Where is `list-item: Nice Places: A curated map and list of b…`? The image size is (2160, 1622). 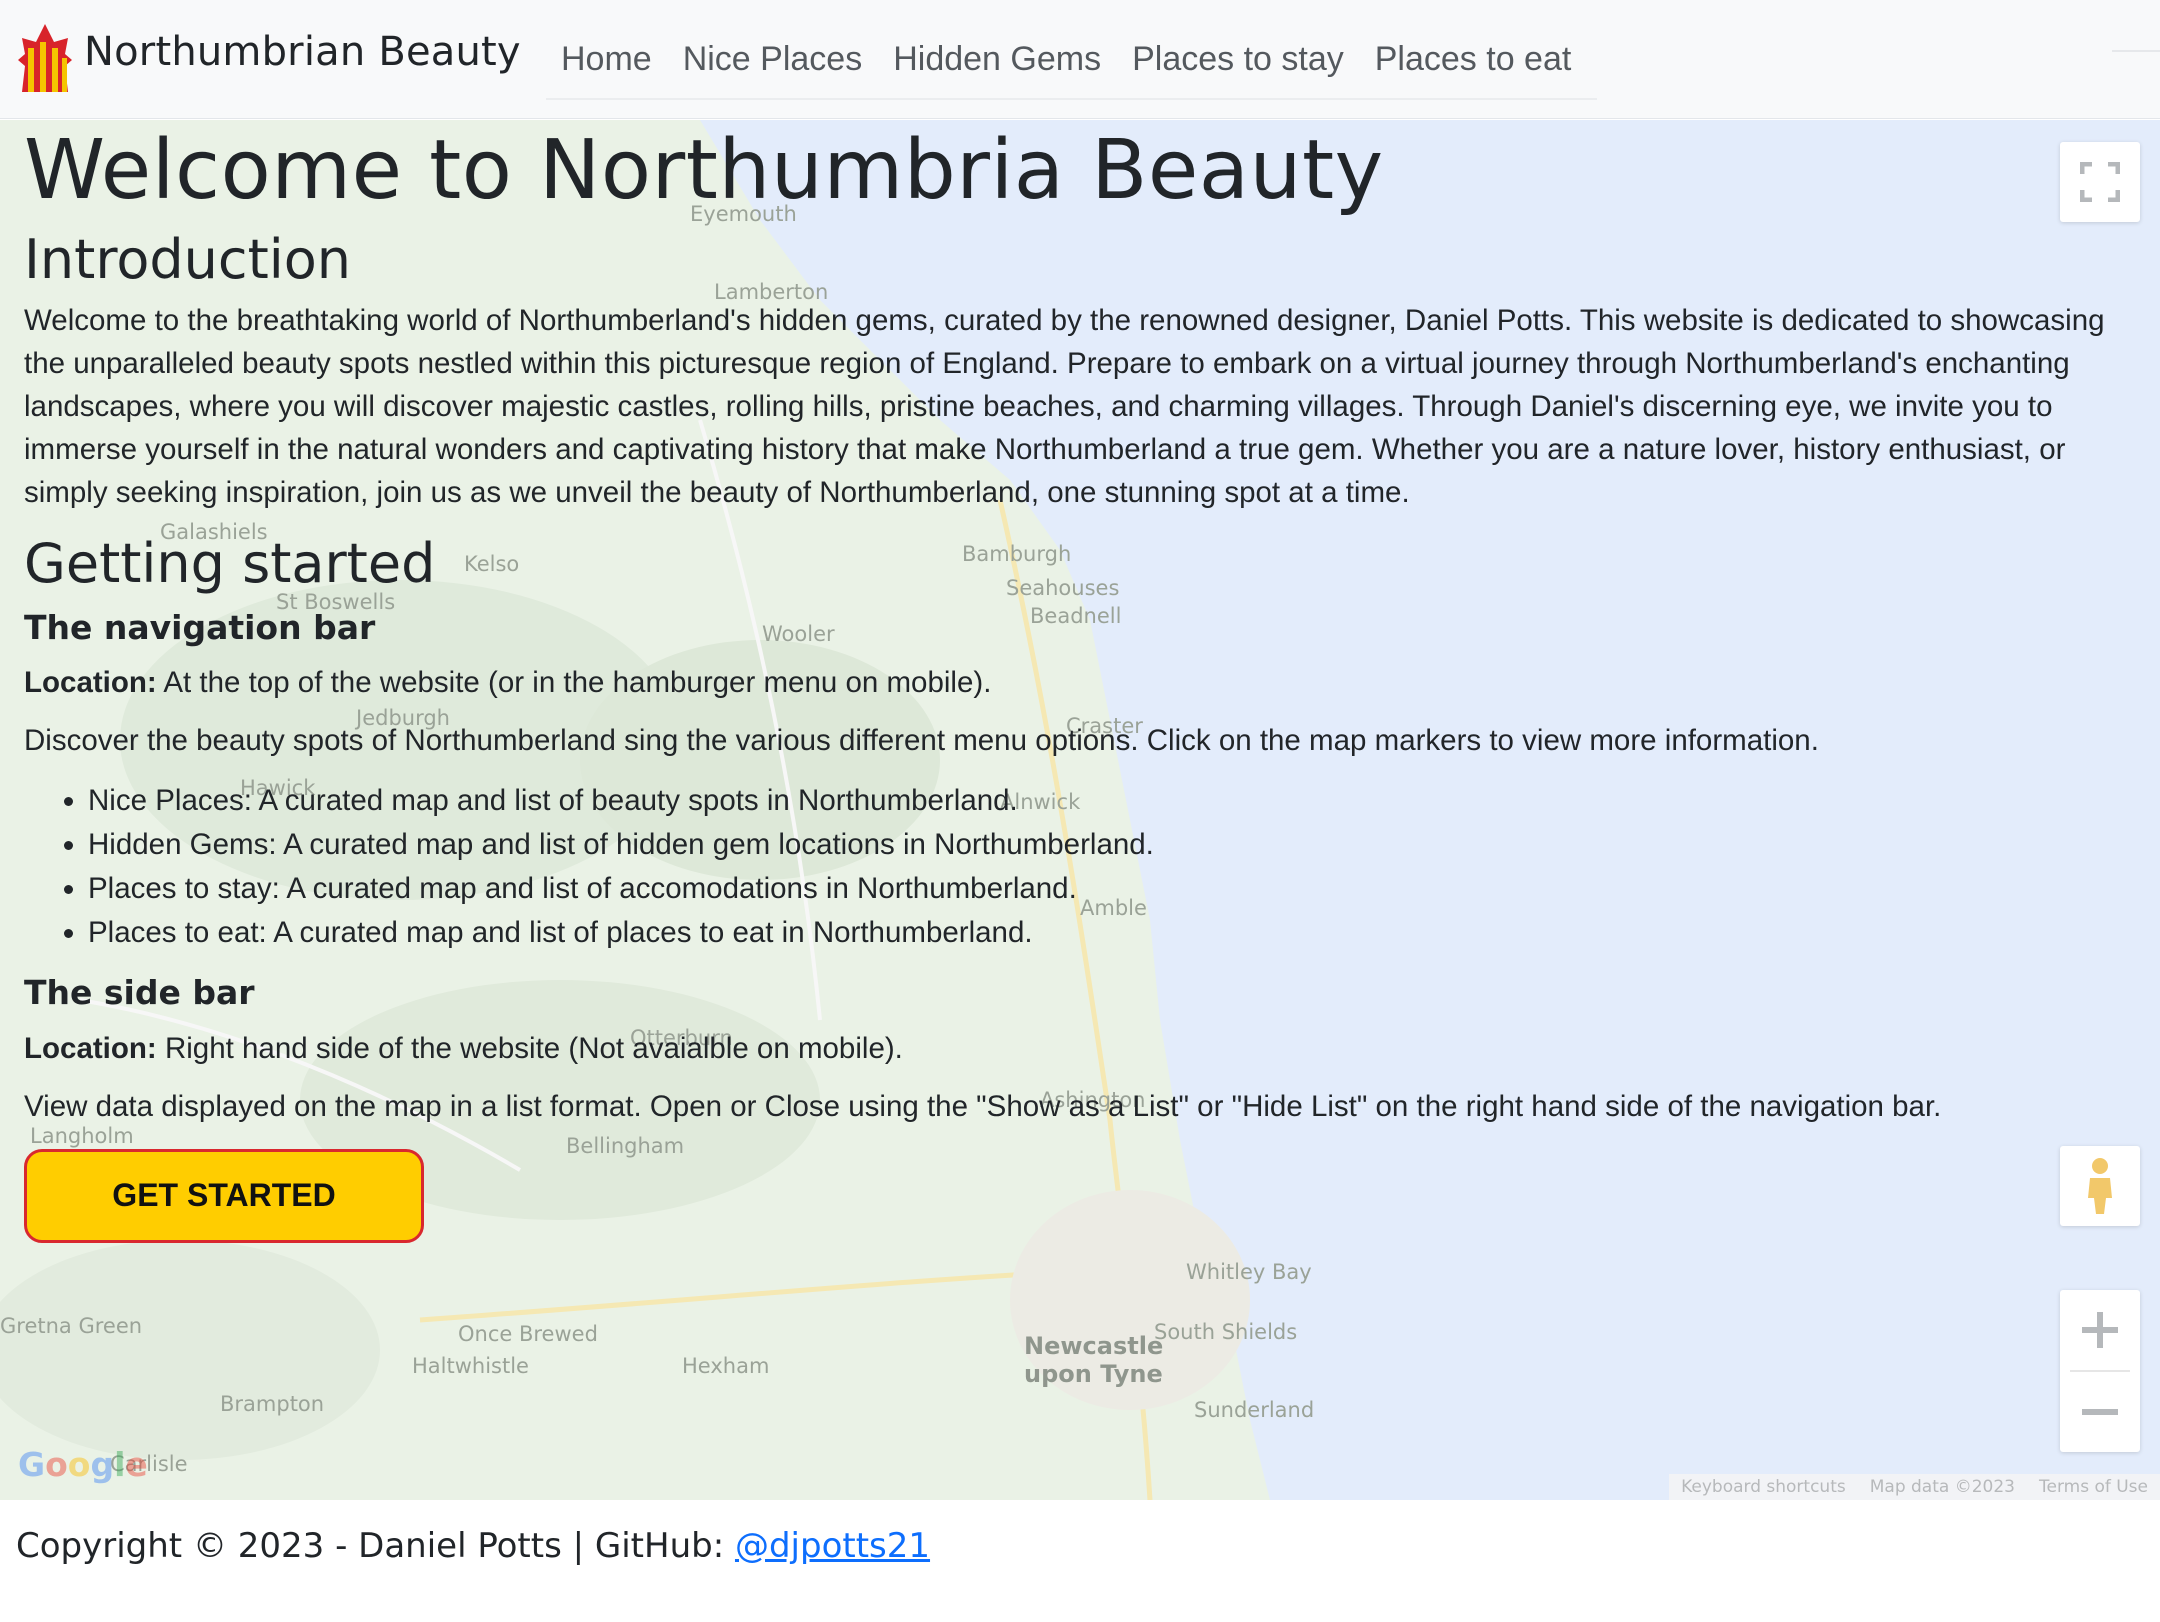
list-item: Nice Places: A curated map and list of b… is located at coordinates (1116, 801).